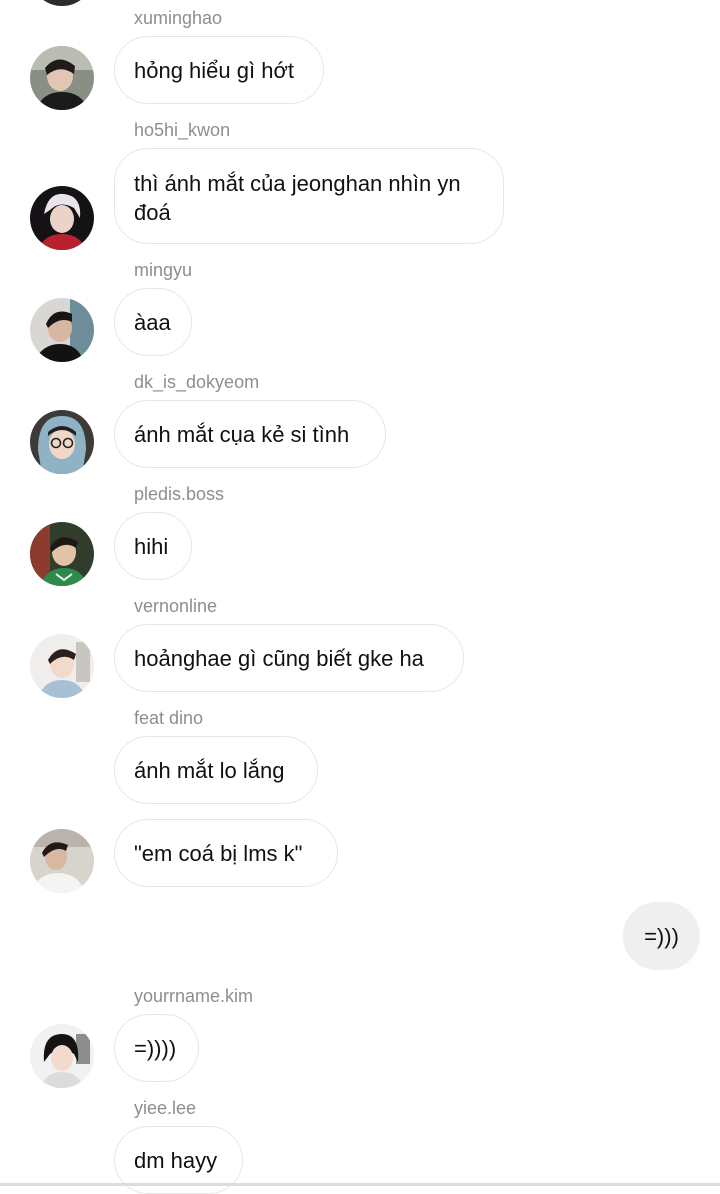 The height and width of the screenshot is (1194, 720). Describe the element at coordinates (176, 606) in the screenshot. I see `message-username: vernonline` at that location.